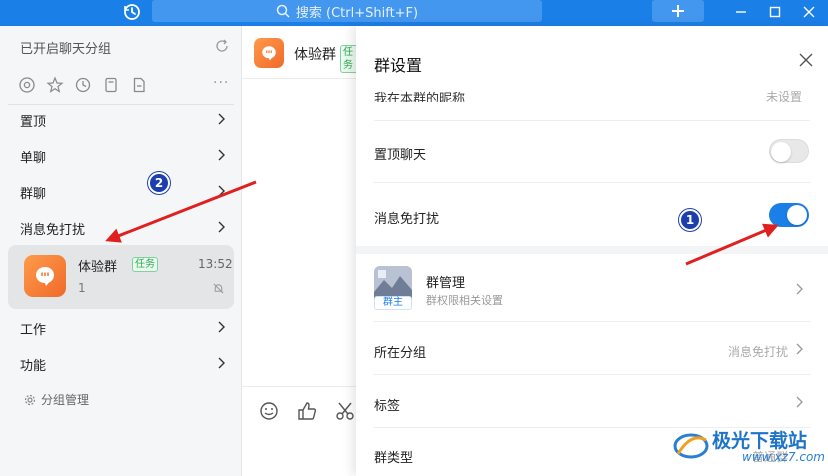 The height and width of the screenshot is (476, 828). Describe the element at coordinates (159, 183) in the screenshot. I see `step-badge-2: 2` at that location.